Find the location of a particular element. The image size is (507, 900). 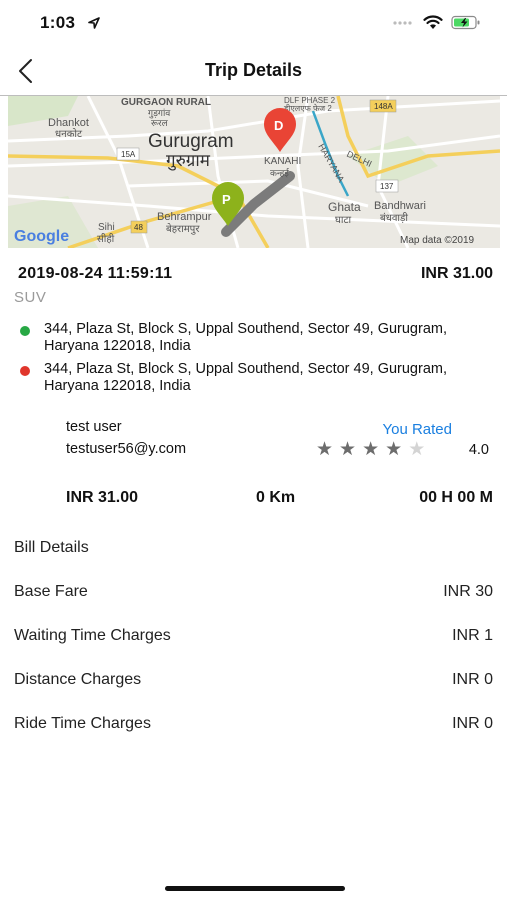

summary-duration: 00 H 00 M is located at coordinates (456, 497).